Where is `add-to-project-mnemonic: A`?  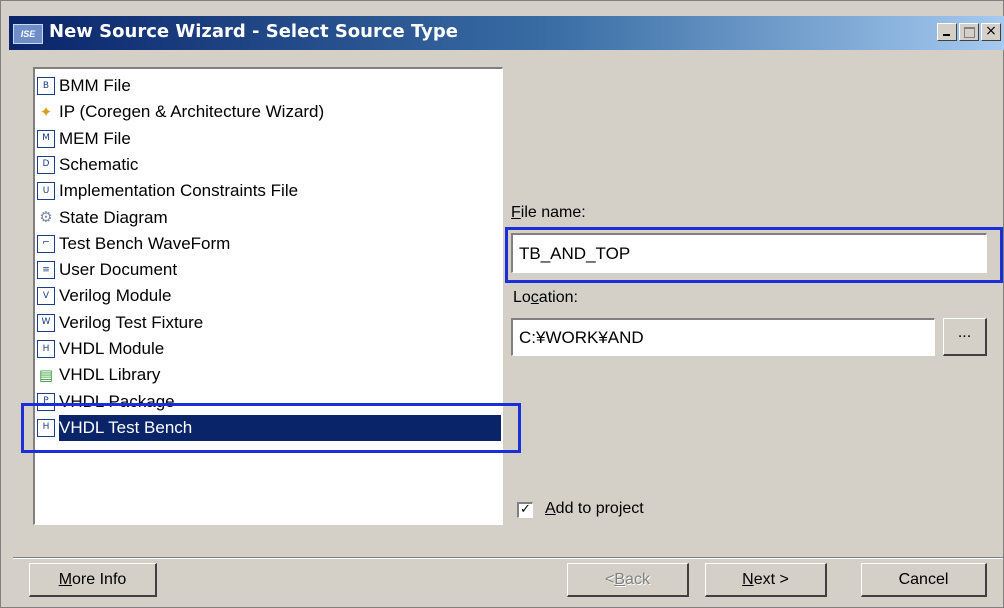
add-to-project-mnemonic: A is located at coordinates (550, 508).